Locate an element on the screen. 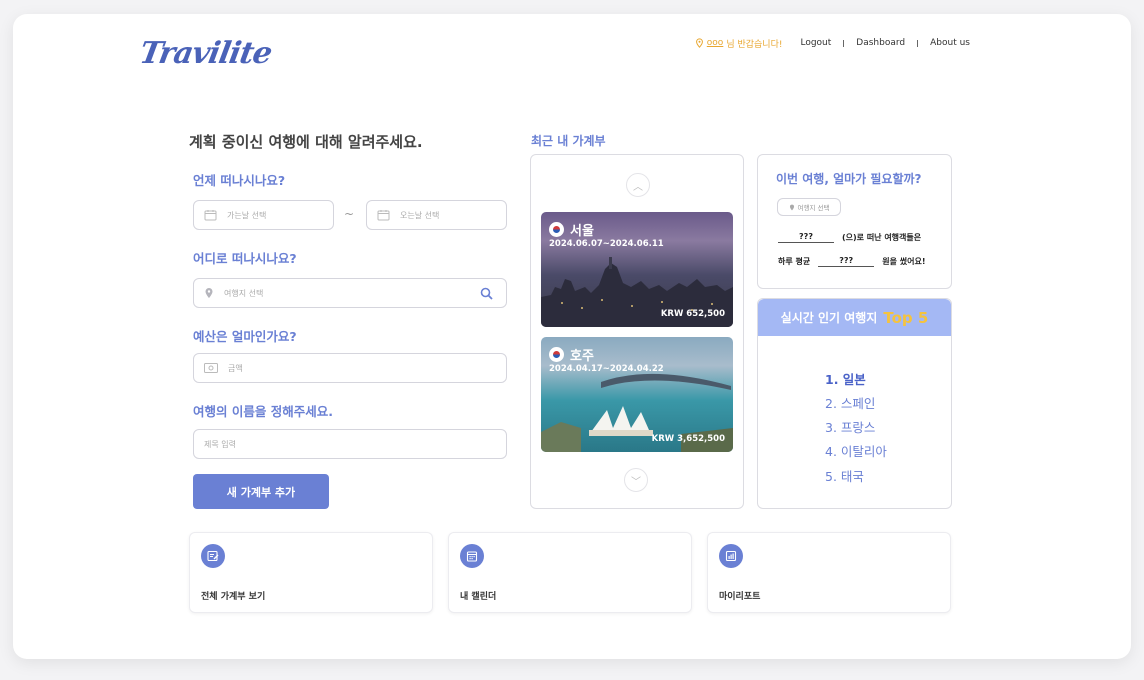  start-date-placeholder: 가는날 선택 is located at coordinates (247, 215).